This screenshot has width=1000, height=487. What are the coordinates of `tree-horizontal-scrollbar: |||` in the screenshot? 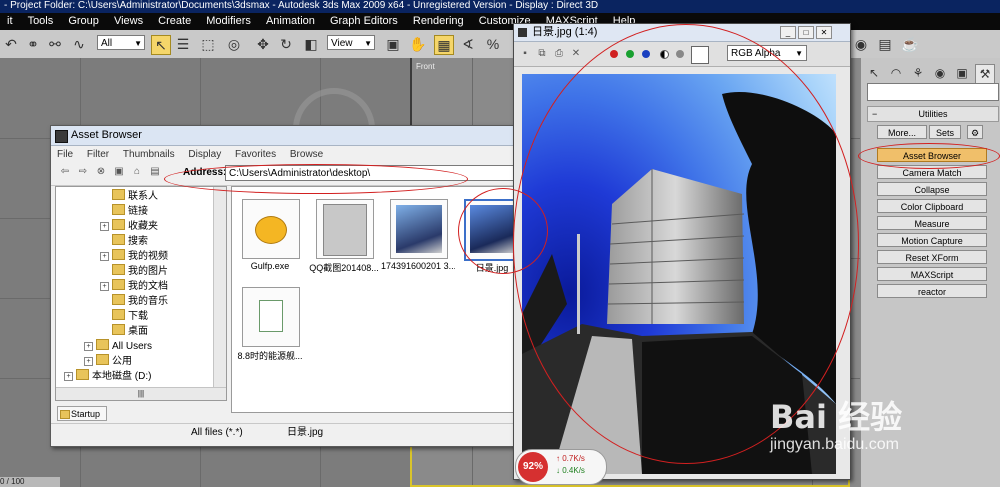 It's located at (141, 393).